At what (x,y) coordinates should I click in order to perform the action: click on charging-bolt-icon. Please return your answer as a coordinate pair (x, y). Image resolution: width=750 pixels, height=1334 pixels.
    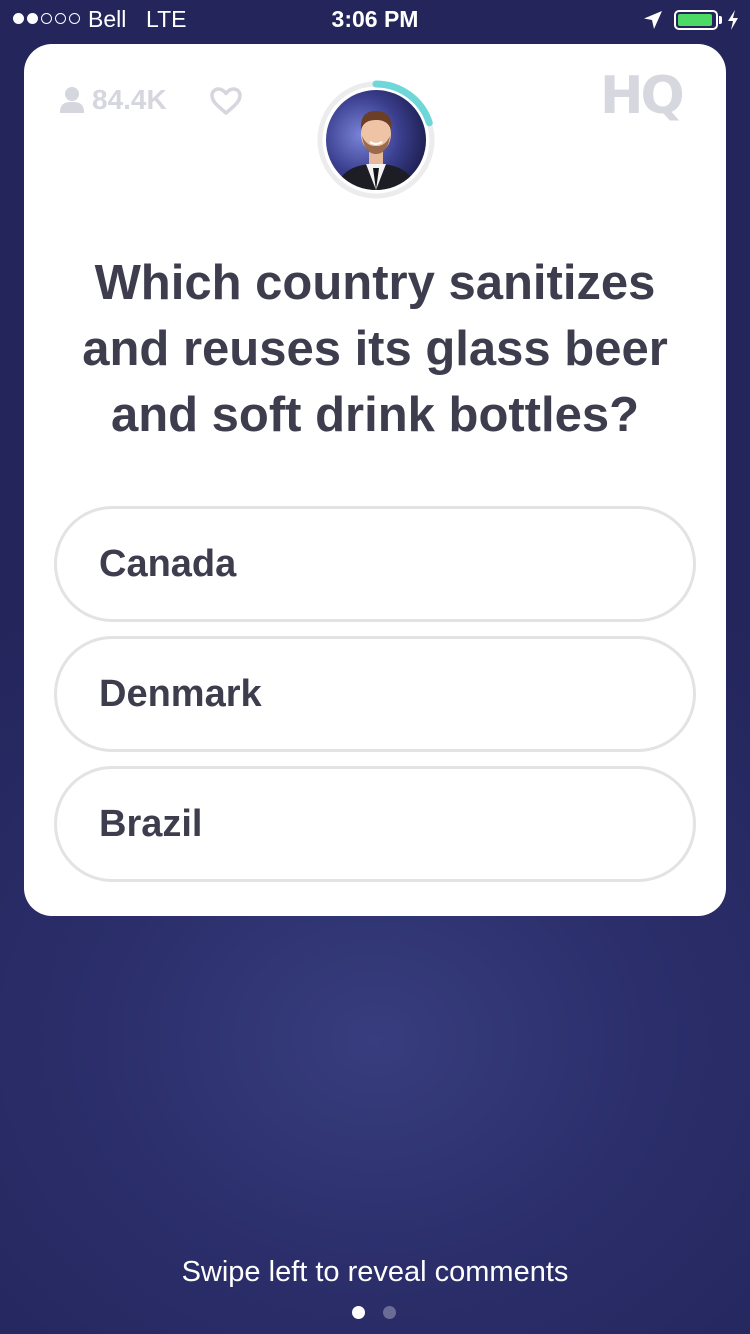
    Looking at the image, I should click on (733, 20).